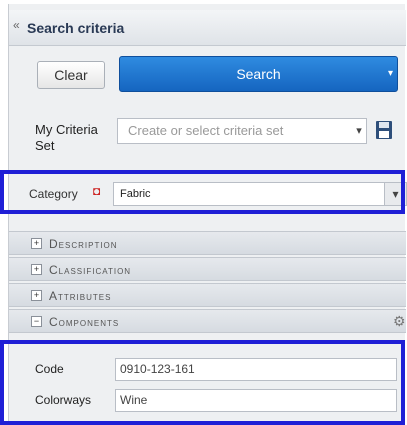 This screenshot has height=425, width=407. What do you see at coordinates (399, 321) in the screenshot?
I see `gear-icon: ⚙` at bounding box center [399, 321].